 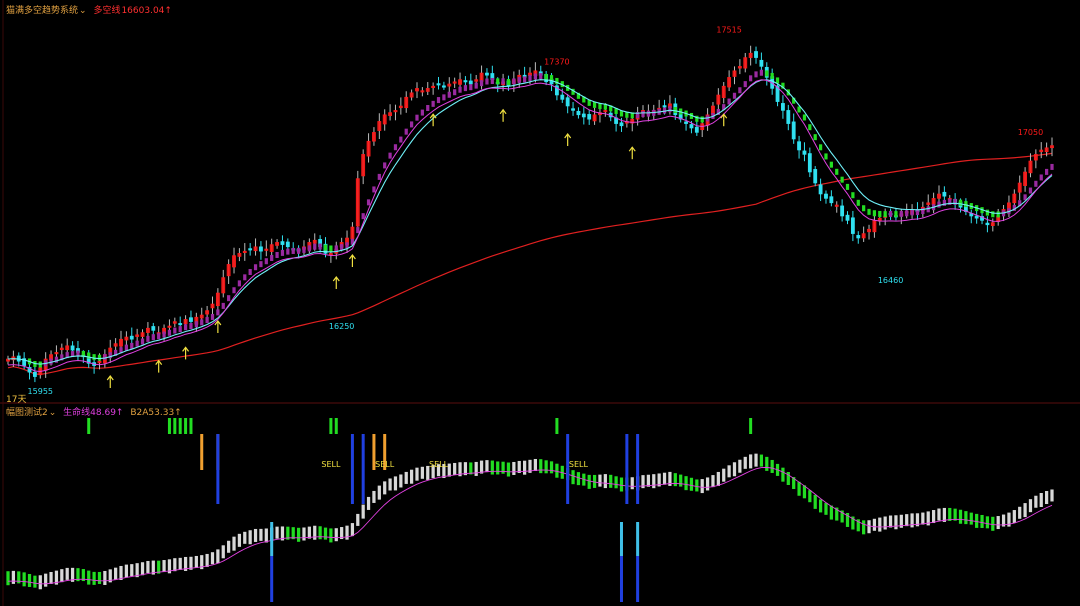 What do you see at coordinates (139, 413) in the screenshot?
I see `b2a-label: B2A` at bounding box center [139, 413].